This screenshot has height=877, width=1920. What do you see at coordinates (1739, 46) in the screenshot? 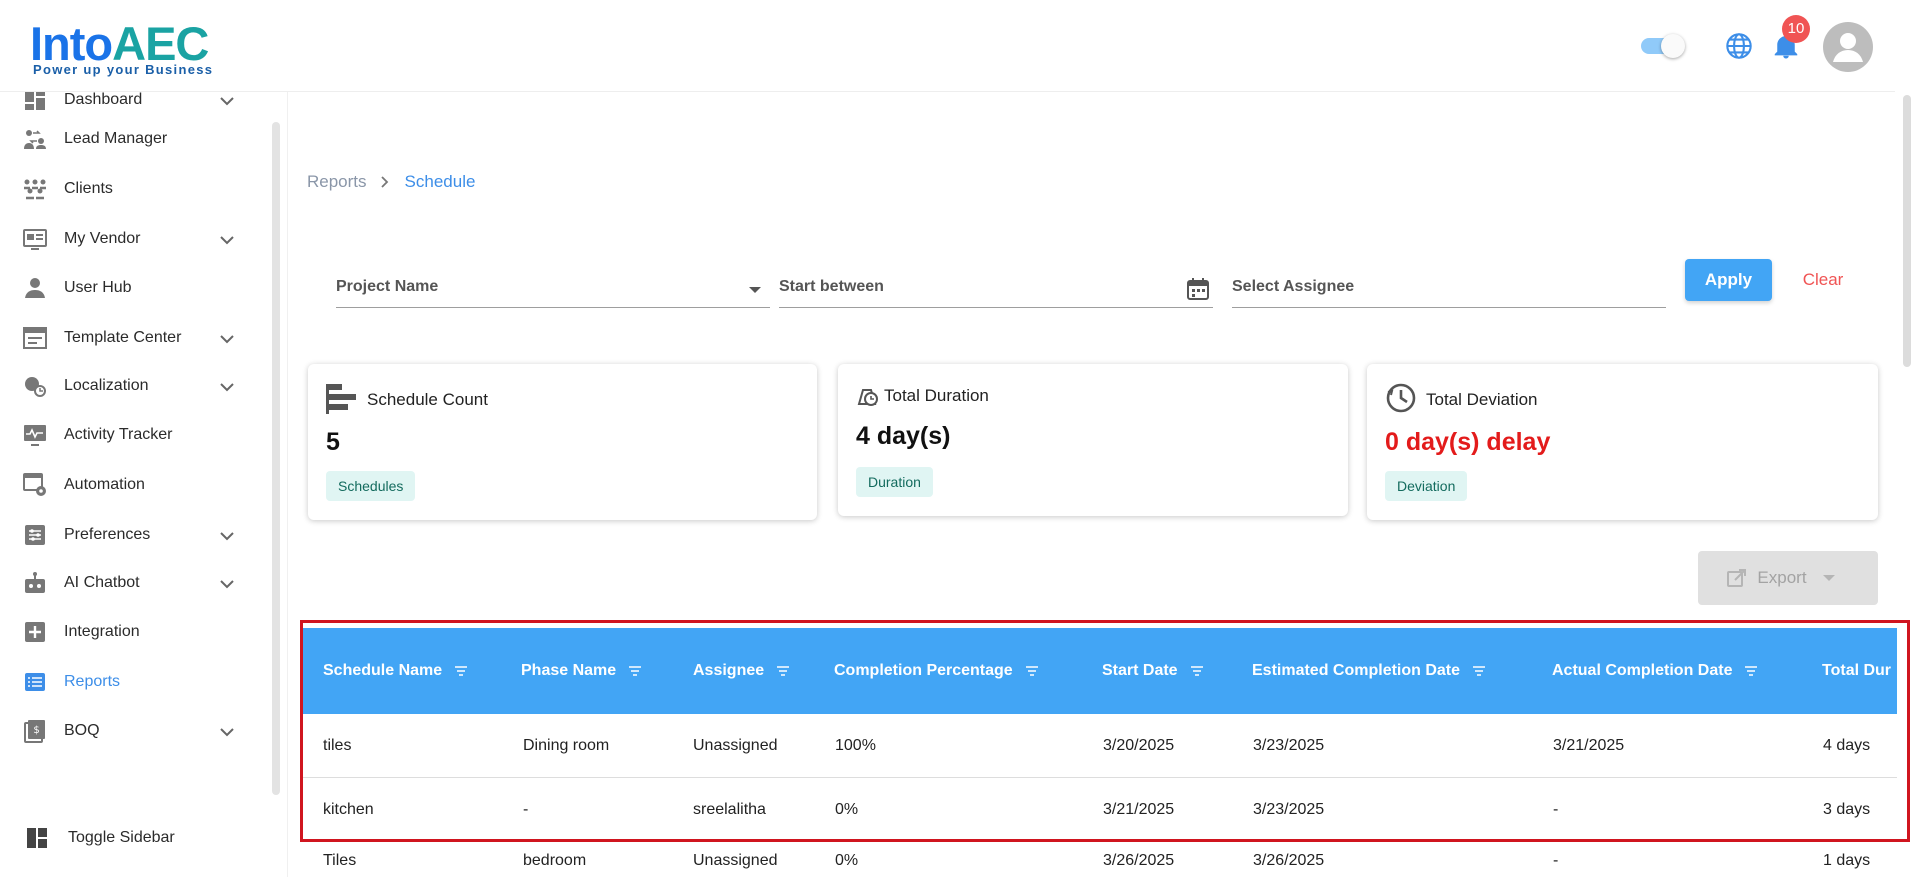
I see `globe-icon` at bounding box center [1739, 46].